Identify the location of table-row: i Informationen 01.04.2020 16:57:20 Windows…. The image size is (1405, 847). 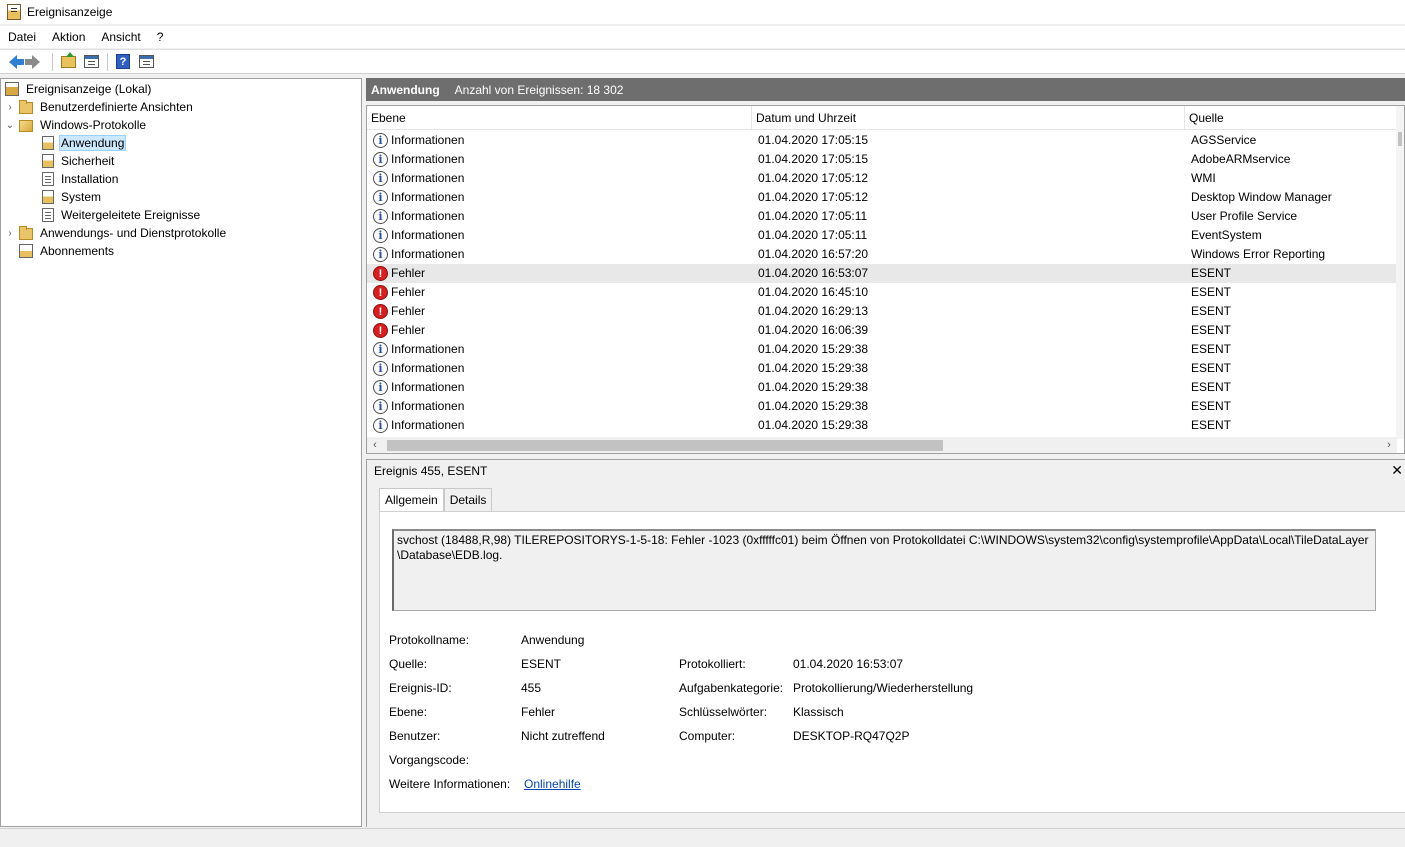
(882, 254).